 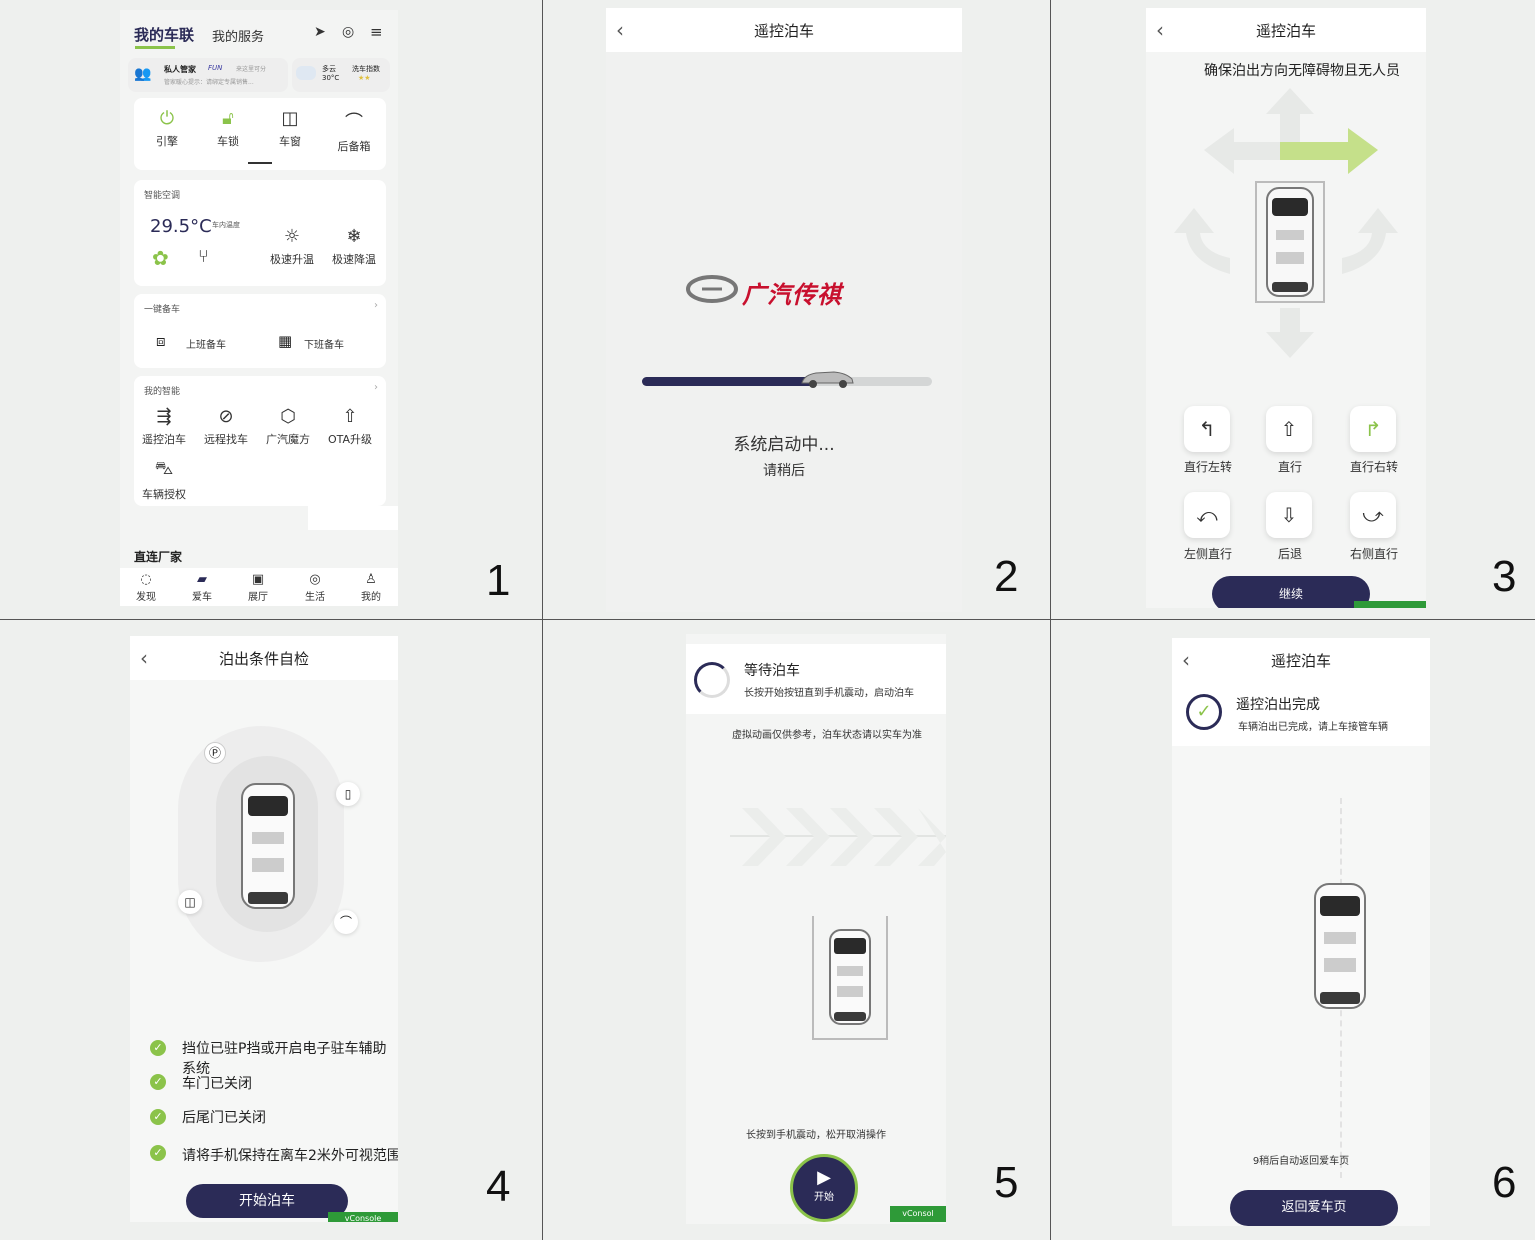 What do you see at coordinates (1373, 515) in the screenshot?
I see `right-straight-button: ⤻` at bounding box center [1373, 515].